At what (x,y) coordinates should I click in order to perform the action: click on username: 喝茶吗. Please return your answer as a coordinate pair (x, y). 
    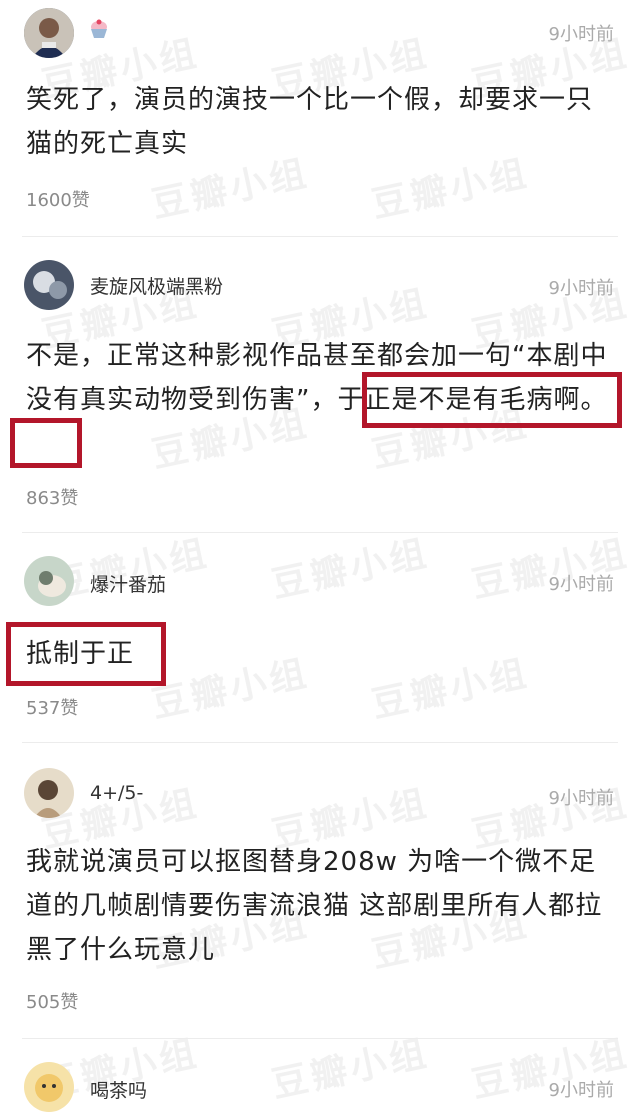
    Looking at the image, I should click on (118, 1089).